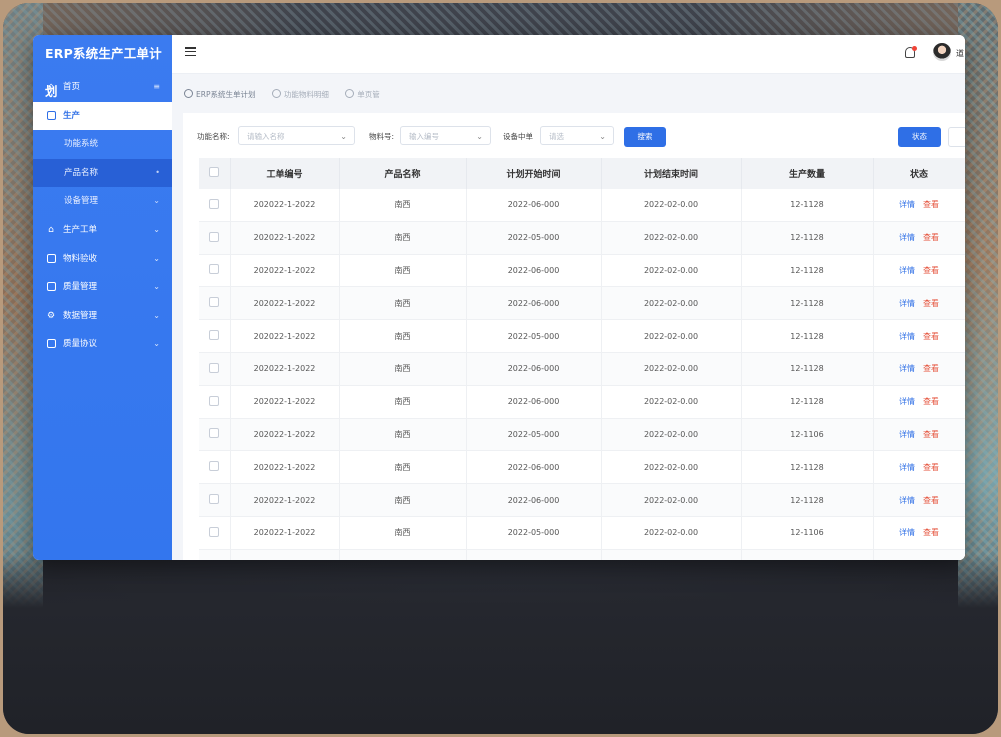 The width and height of the screenshot is (1001, 737). I want to click on status-button: 状态, so click(919, 137).